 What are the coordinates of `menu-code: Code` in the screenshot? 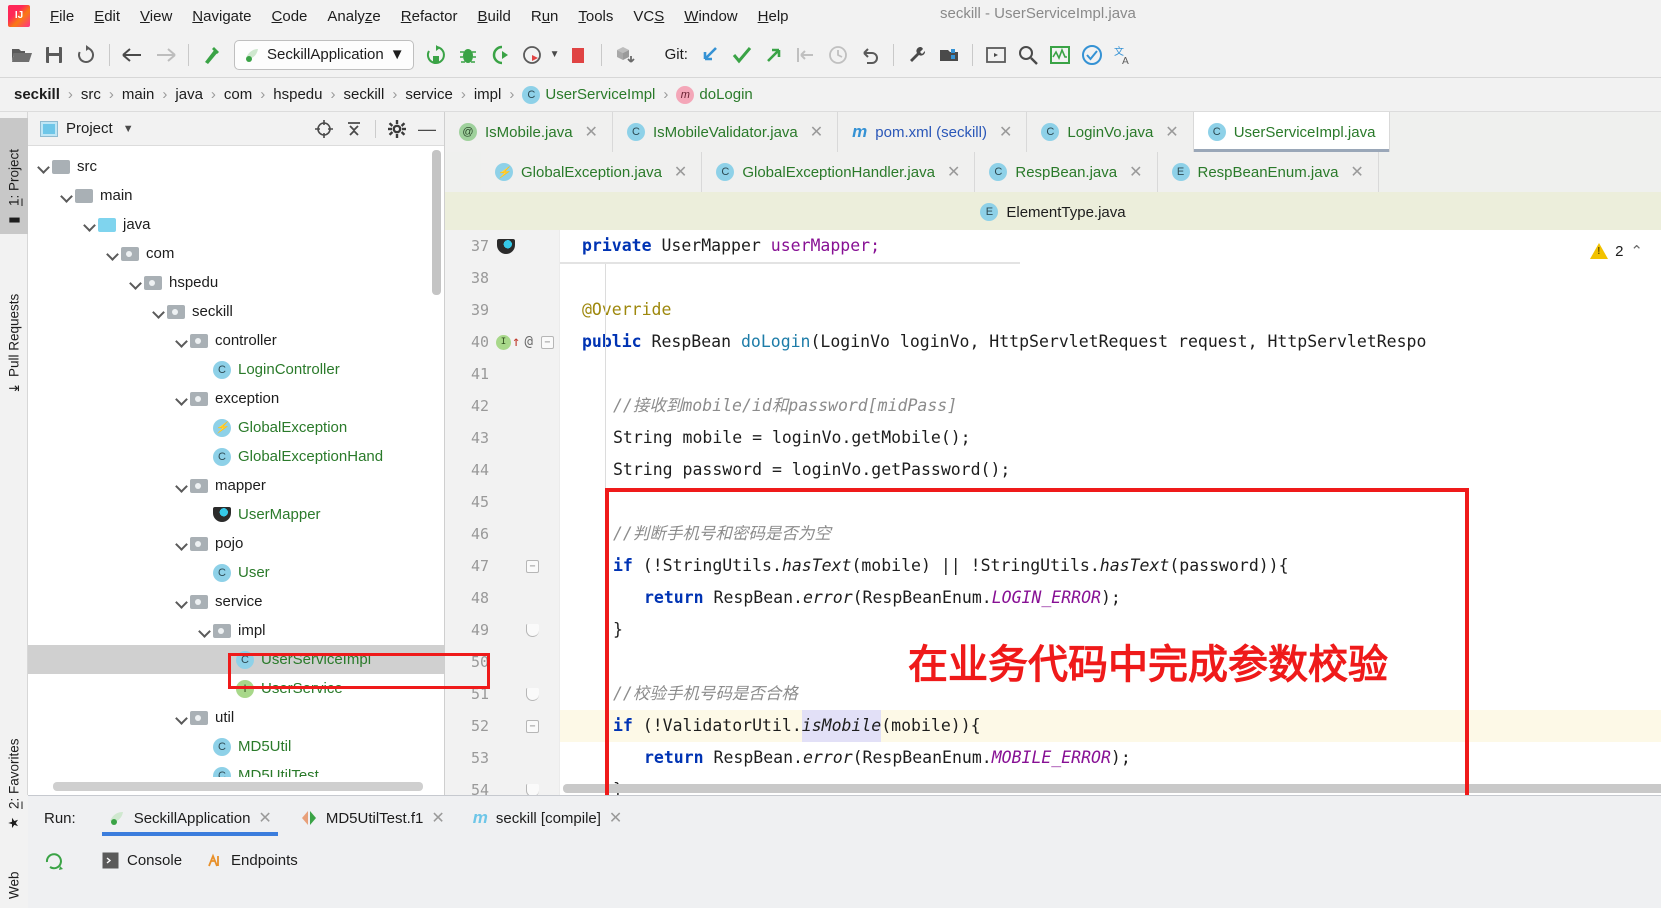 It's located at (290, 16).